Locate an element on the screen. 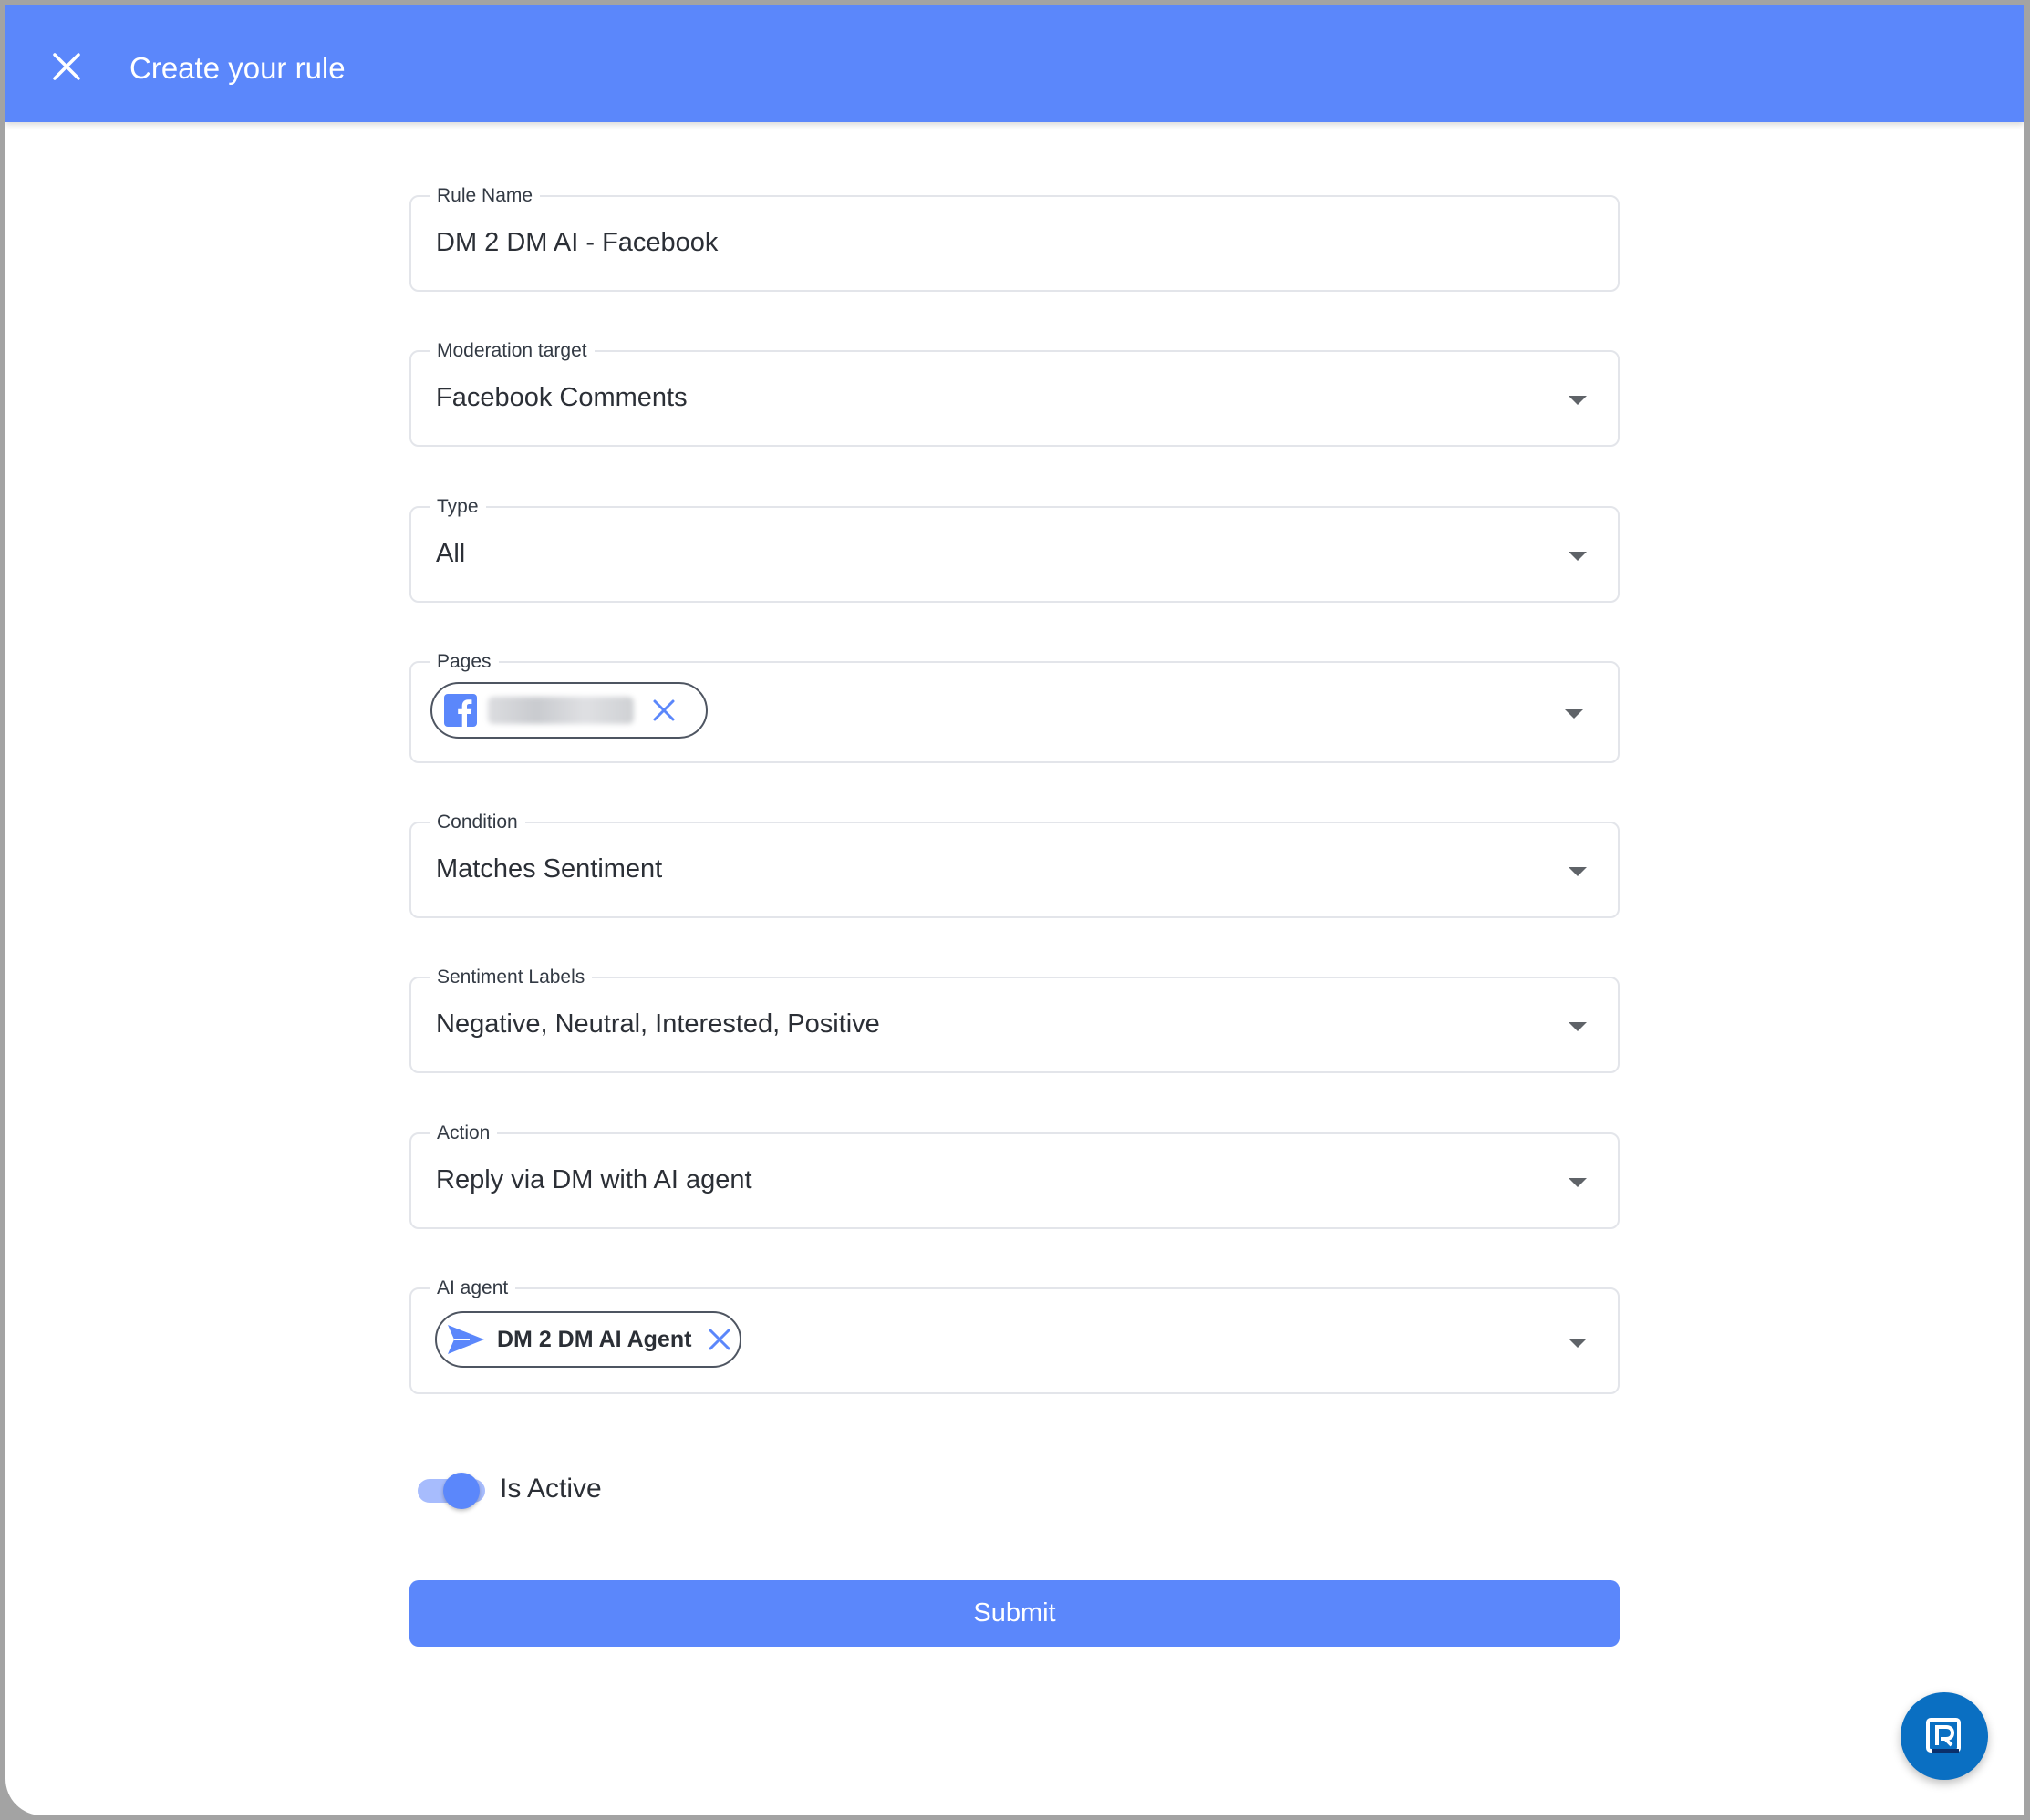  condition-select: Condition Matches Sentiment is located at coordinates (1014, 863).